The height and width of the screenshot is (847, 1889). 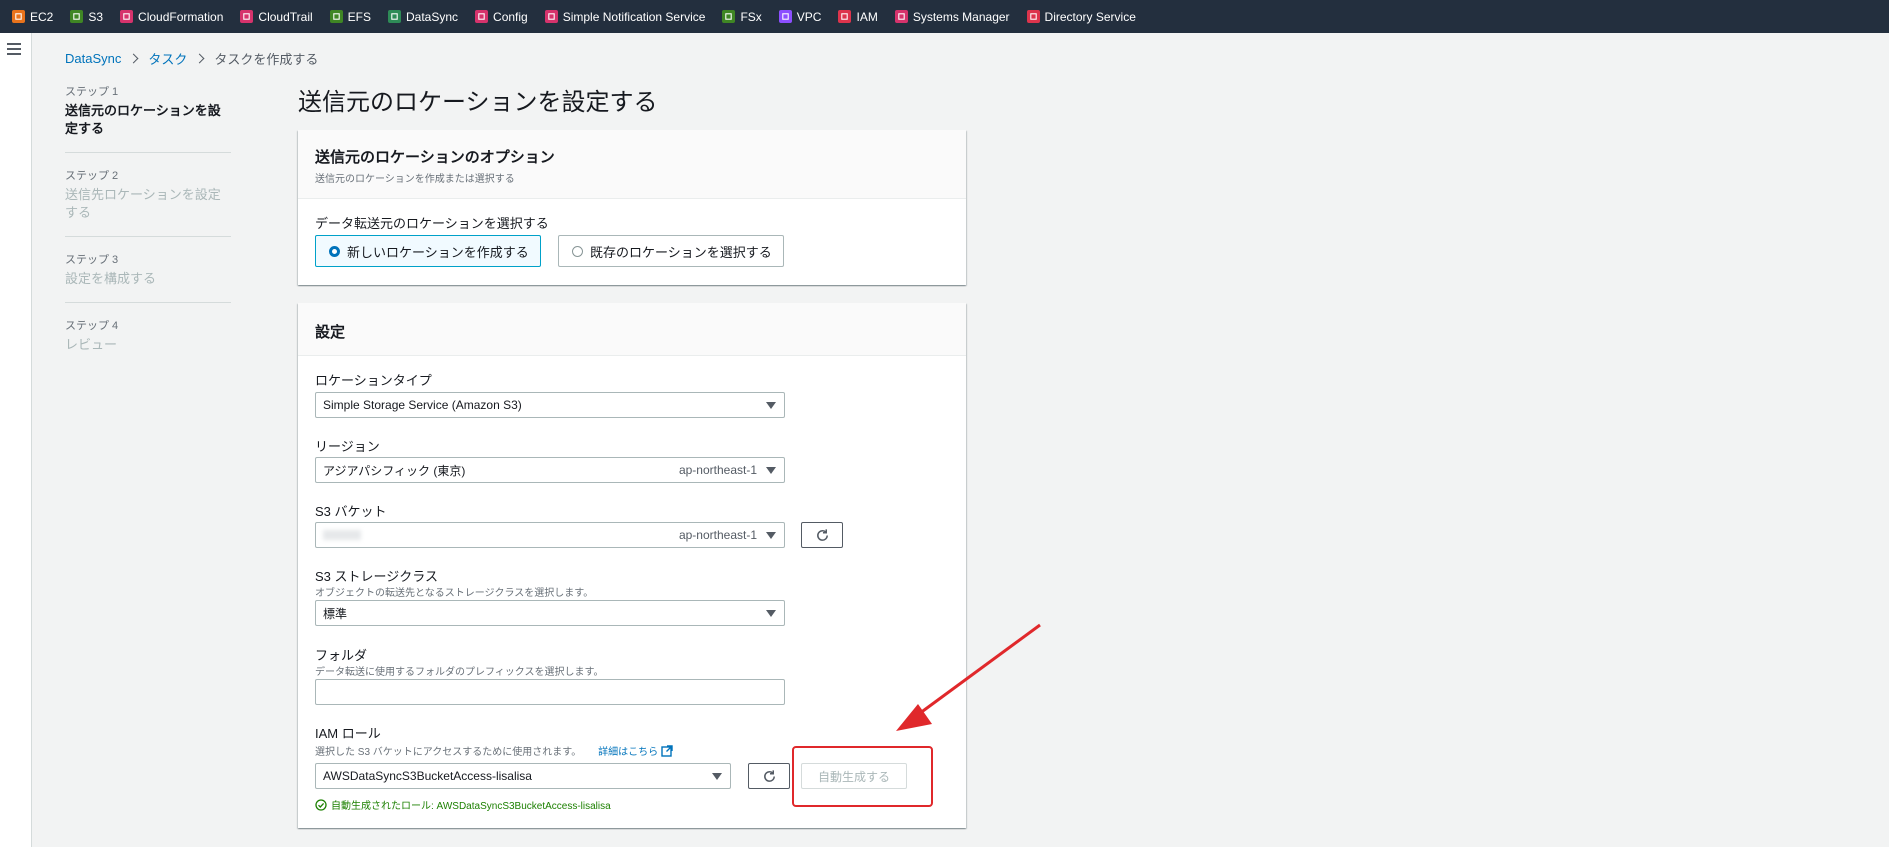 I want to click on systems-manager-icon, so click(x=901, y=16).